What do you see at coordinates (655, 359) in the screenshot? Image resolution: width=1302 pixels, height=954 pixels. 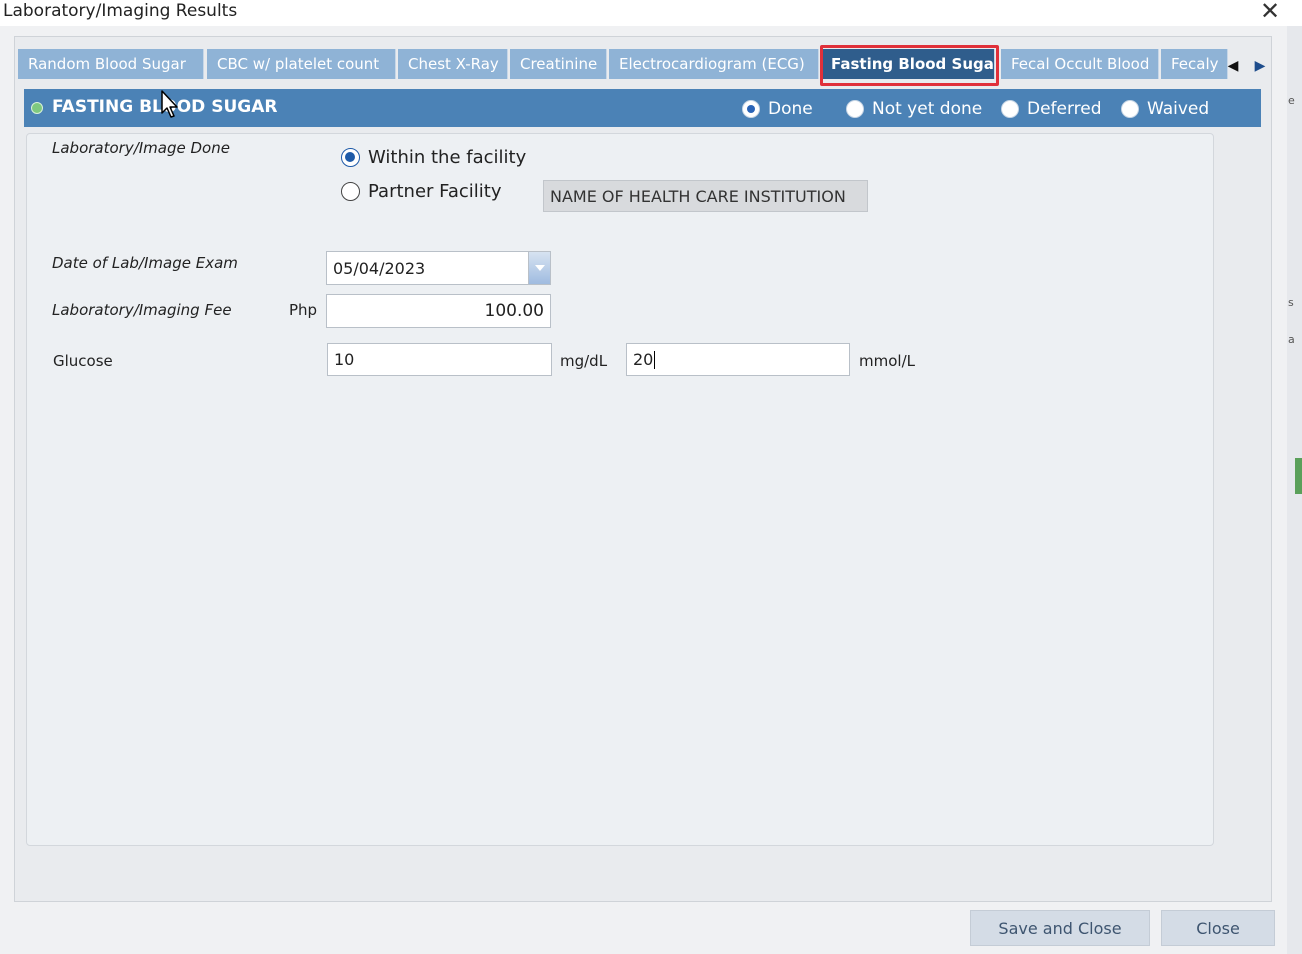 I see `text-caret` at bounding box center [655, 359].